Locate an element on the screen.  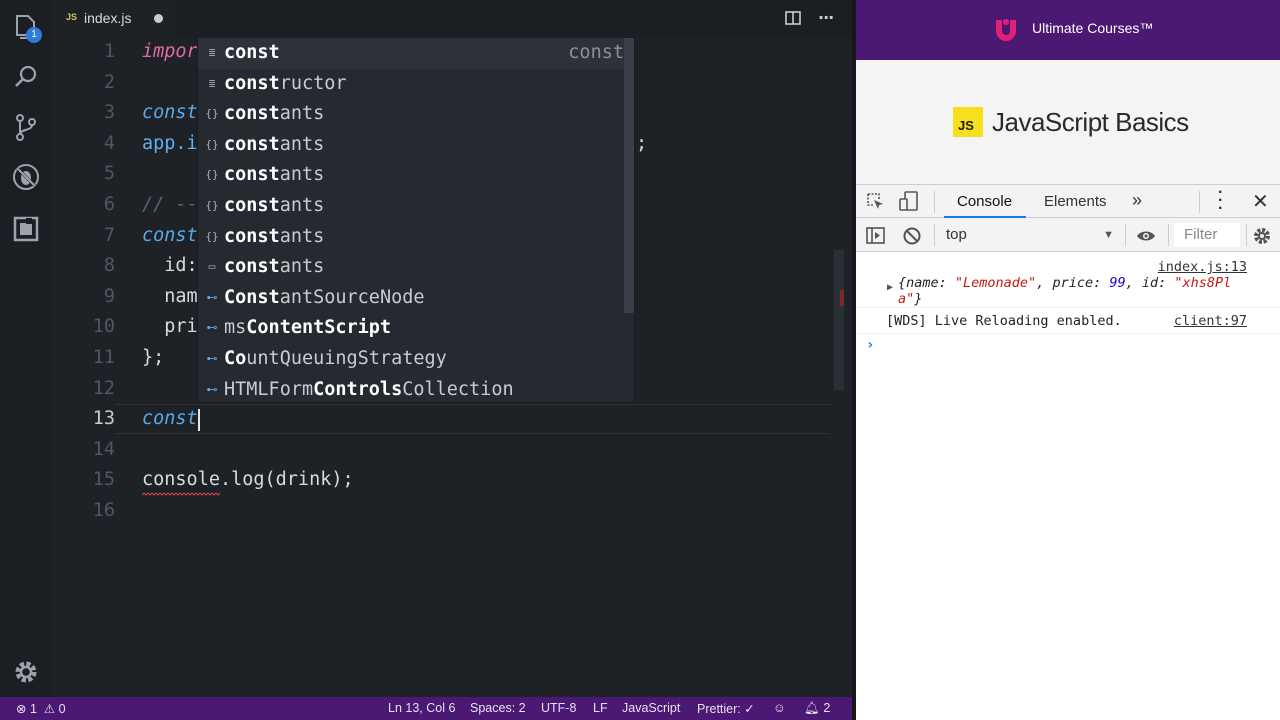
more-actions-icon: ··· is located at coordinates (826, 17).